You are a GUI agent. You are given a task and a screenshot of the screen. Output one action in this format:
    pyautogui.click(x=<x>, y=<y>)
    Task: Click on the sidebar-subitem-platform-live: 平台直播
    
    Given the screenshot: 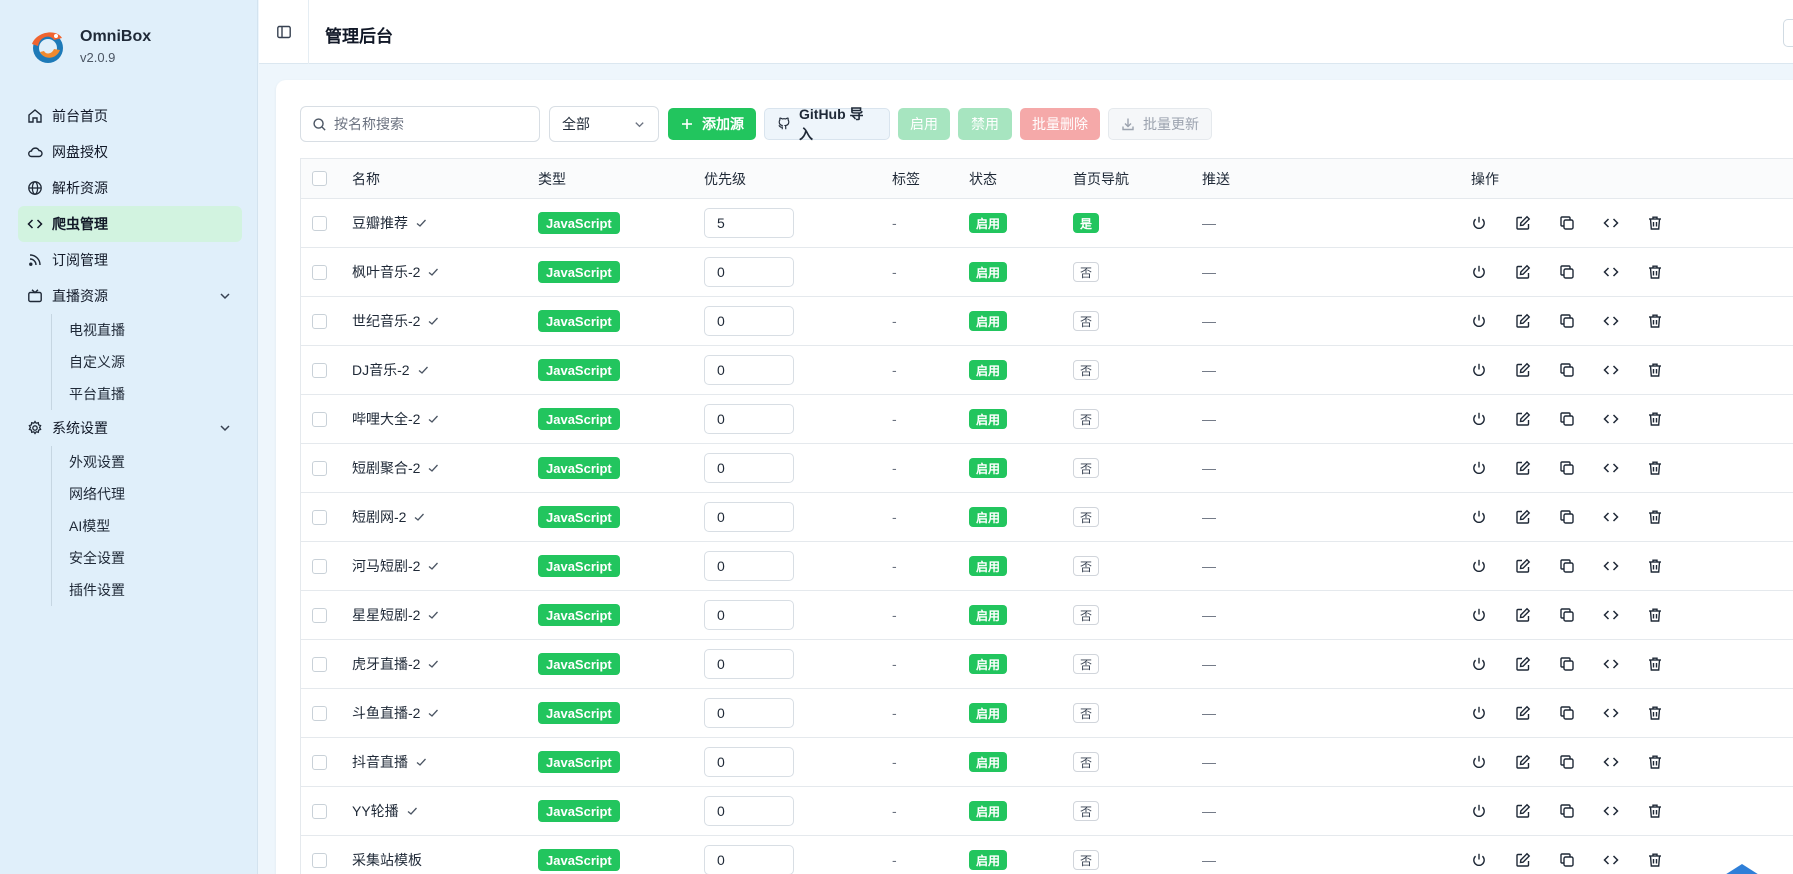 What is the action you would take?
    pyautogui.click(x=155, y=394)
    